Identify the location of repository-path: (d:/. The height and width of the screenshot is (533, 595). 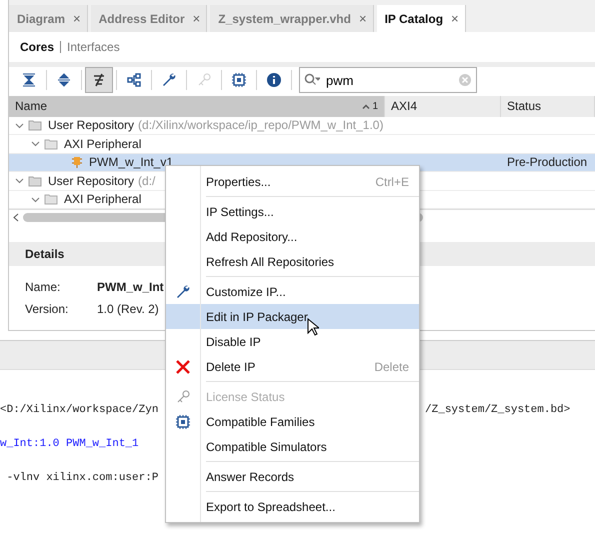
(147, 181).